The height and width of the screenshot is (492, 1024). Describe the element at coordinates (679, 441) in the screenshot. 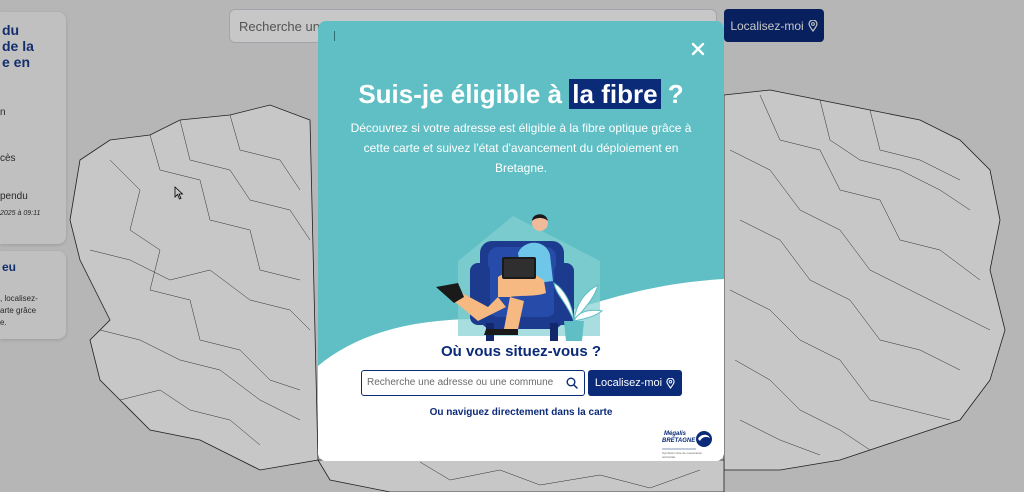

I see `logo-line-2: BRETAGNE` at that location.